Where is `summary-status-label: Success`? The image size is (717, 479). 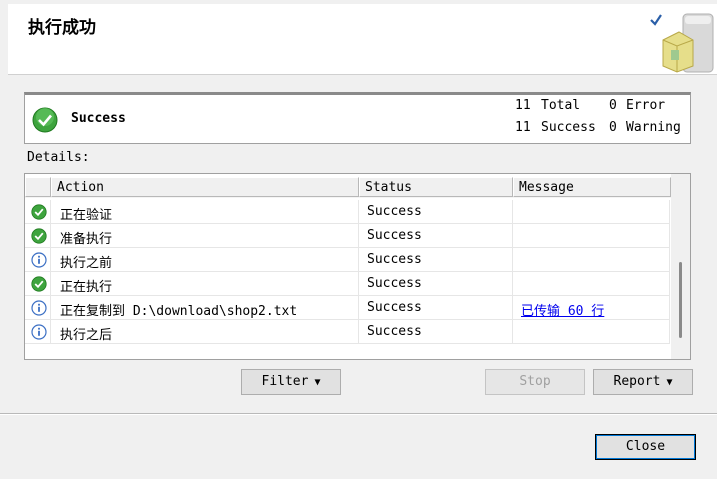
summary-status-label: Success is located at coordinates (98, 118).